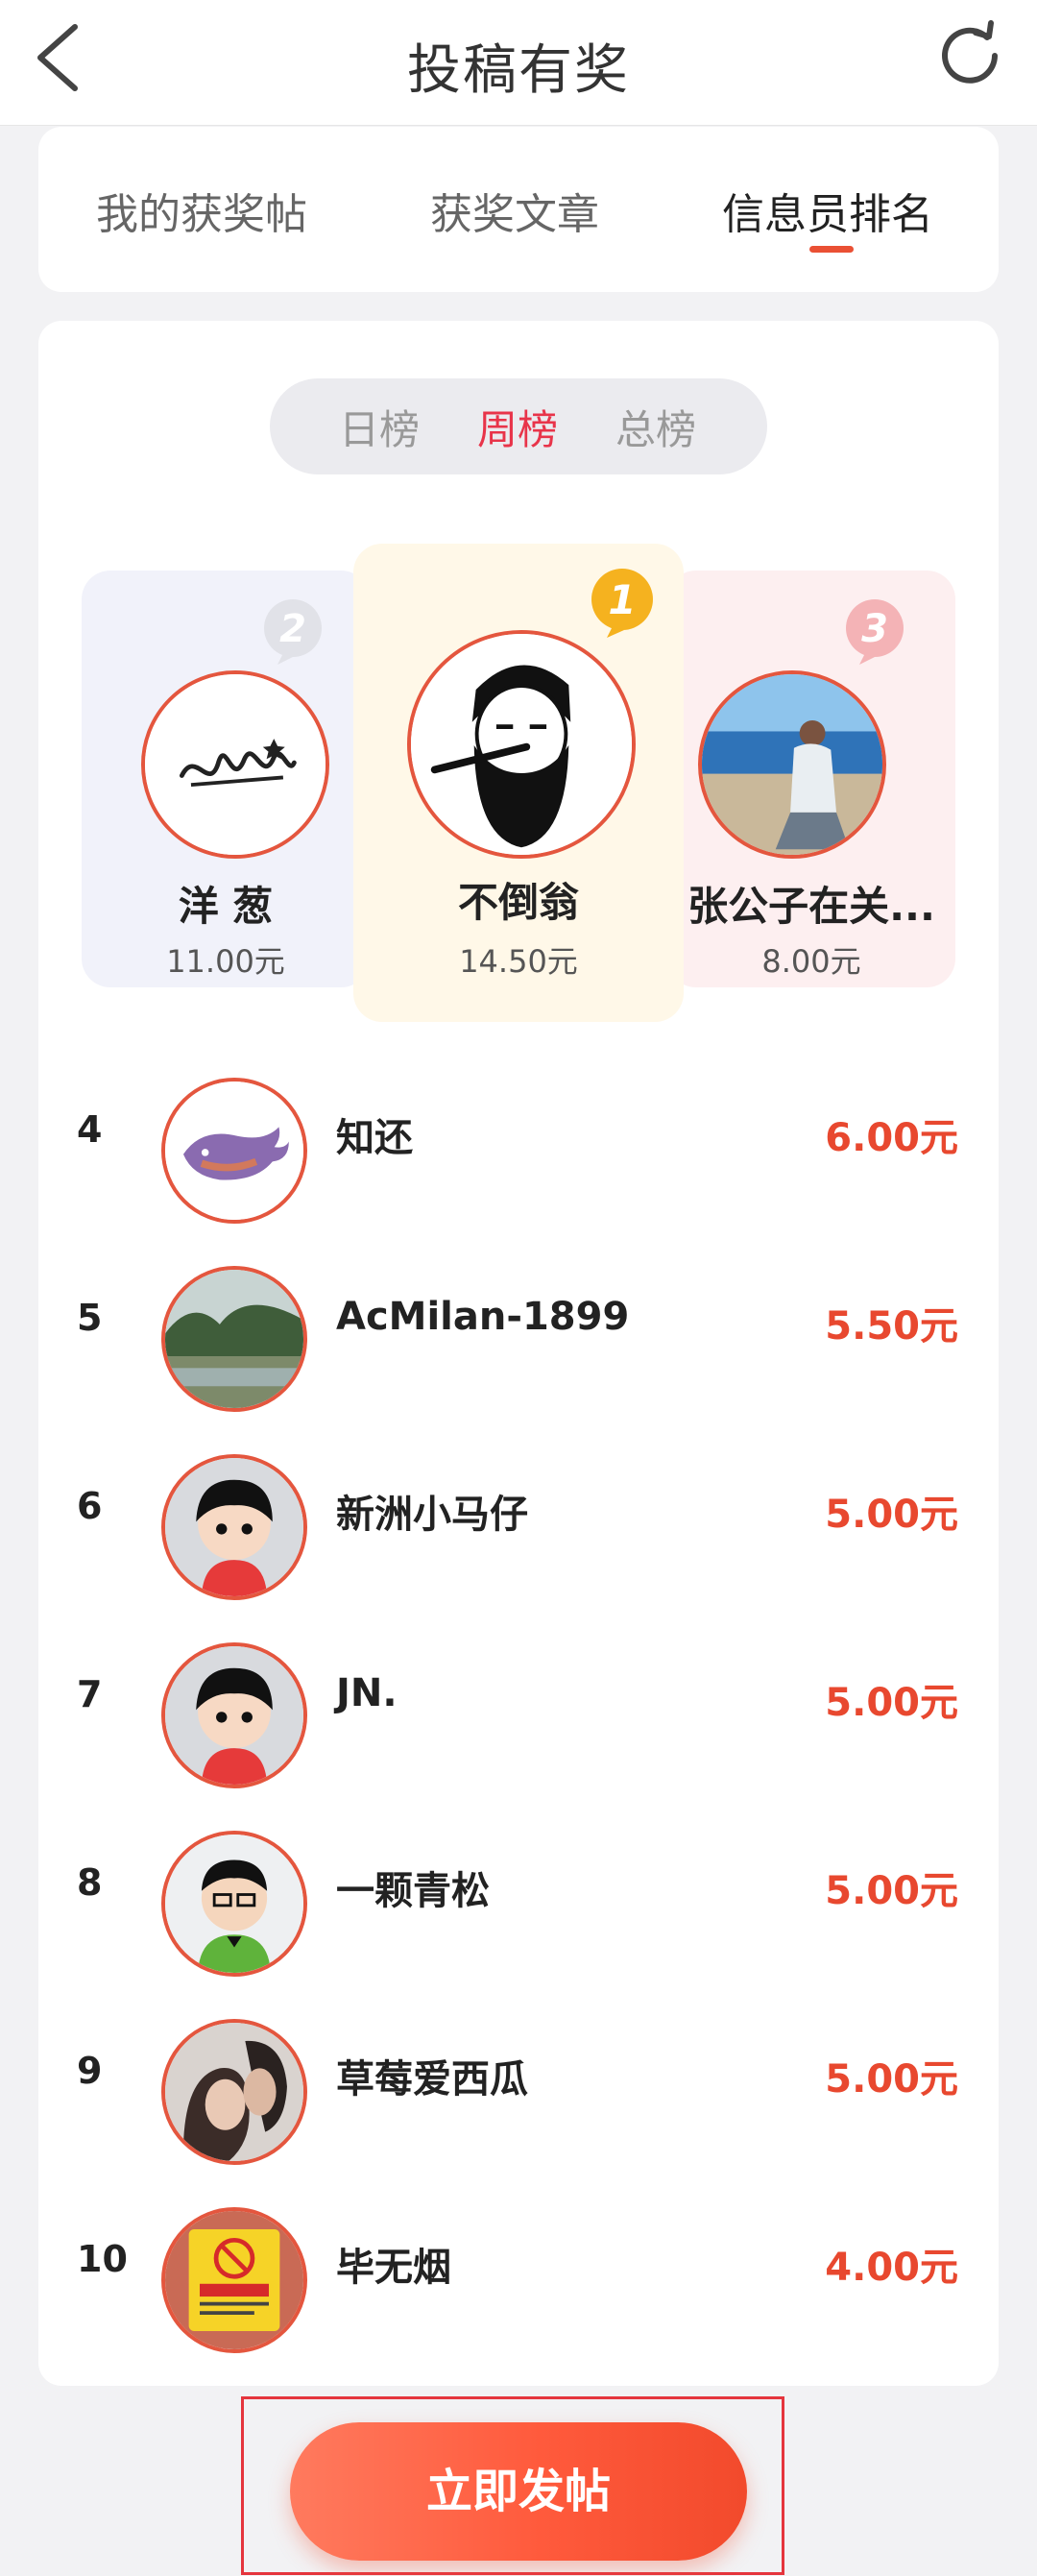 This screenshot has height=2576, width=1037. Describe the element at coordinates (432, 1515) in the screenshot. I see `user-name: 新洲小马仔` at that location.